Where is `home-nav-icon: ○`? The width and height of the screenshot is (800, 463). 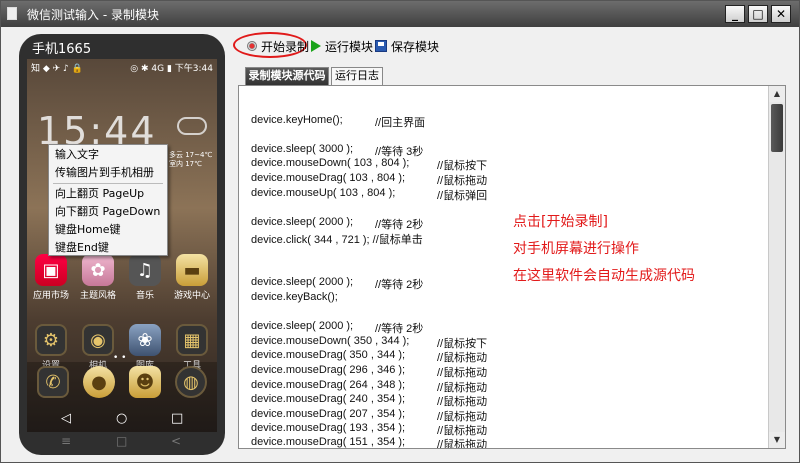
home-nav-icon: ○ is located at coordinates (121, 418).